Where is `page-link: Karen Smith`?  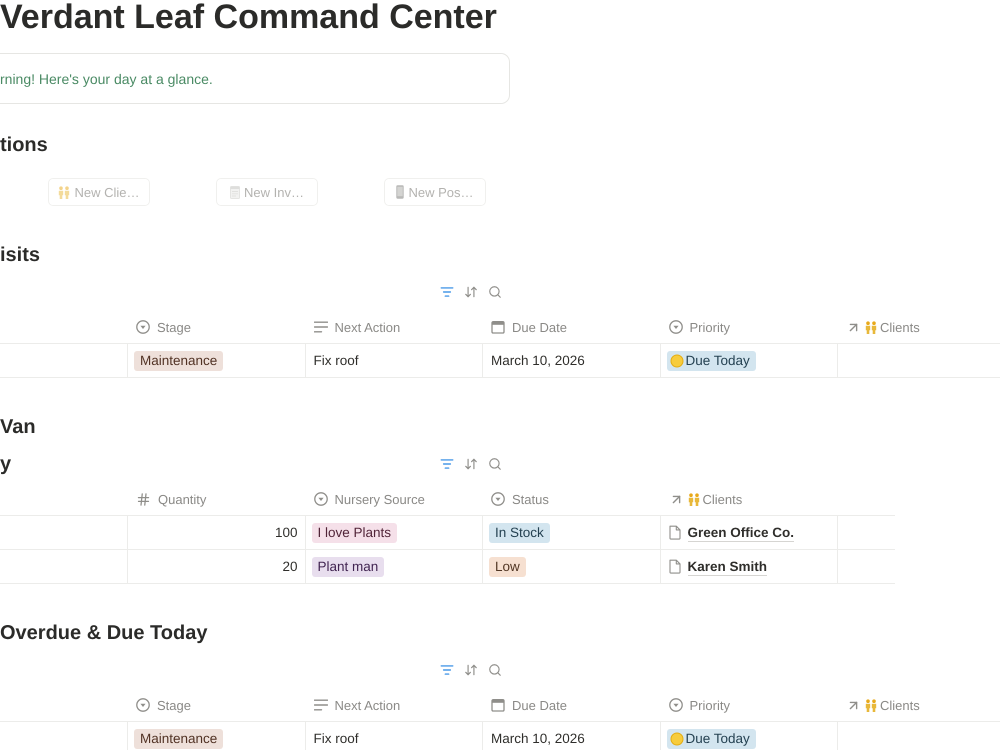
page-link: Karen Smith is located at coordinates (728, 567).